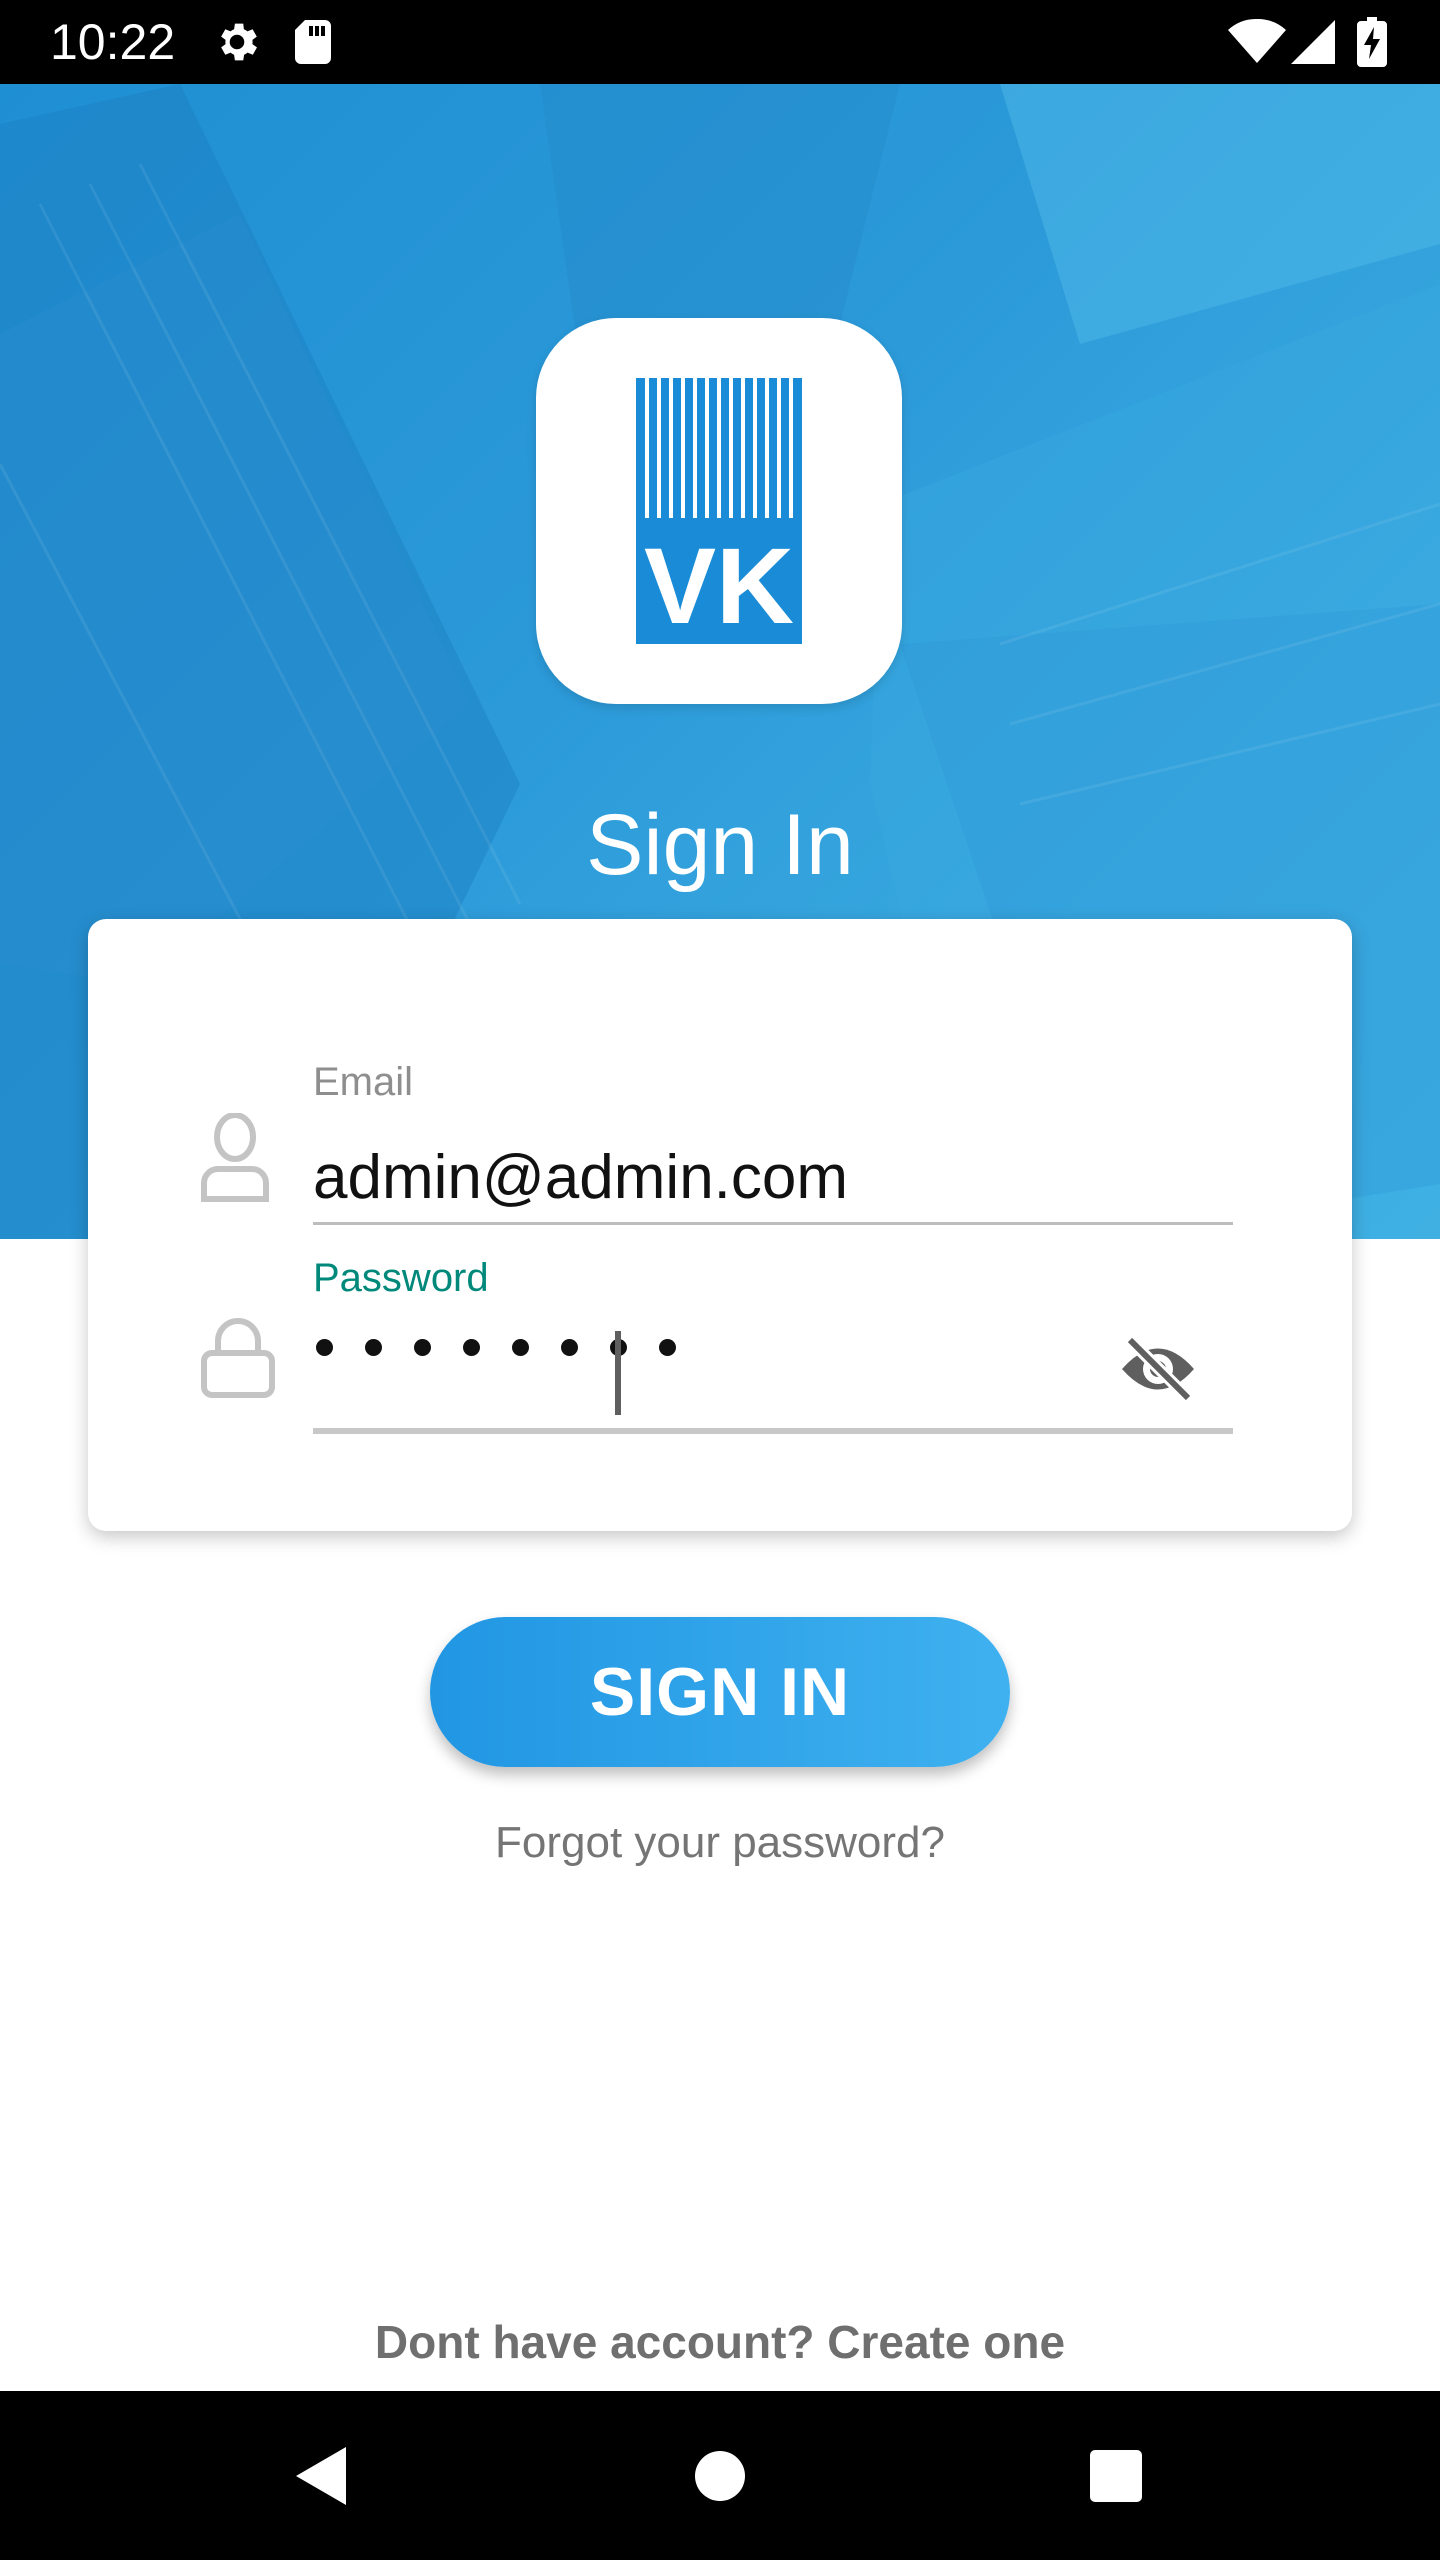  Describe the element at coordinates (720, 845) in the screenshot. I see `page-title: Sign In` at that location.